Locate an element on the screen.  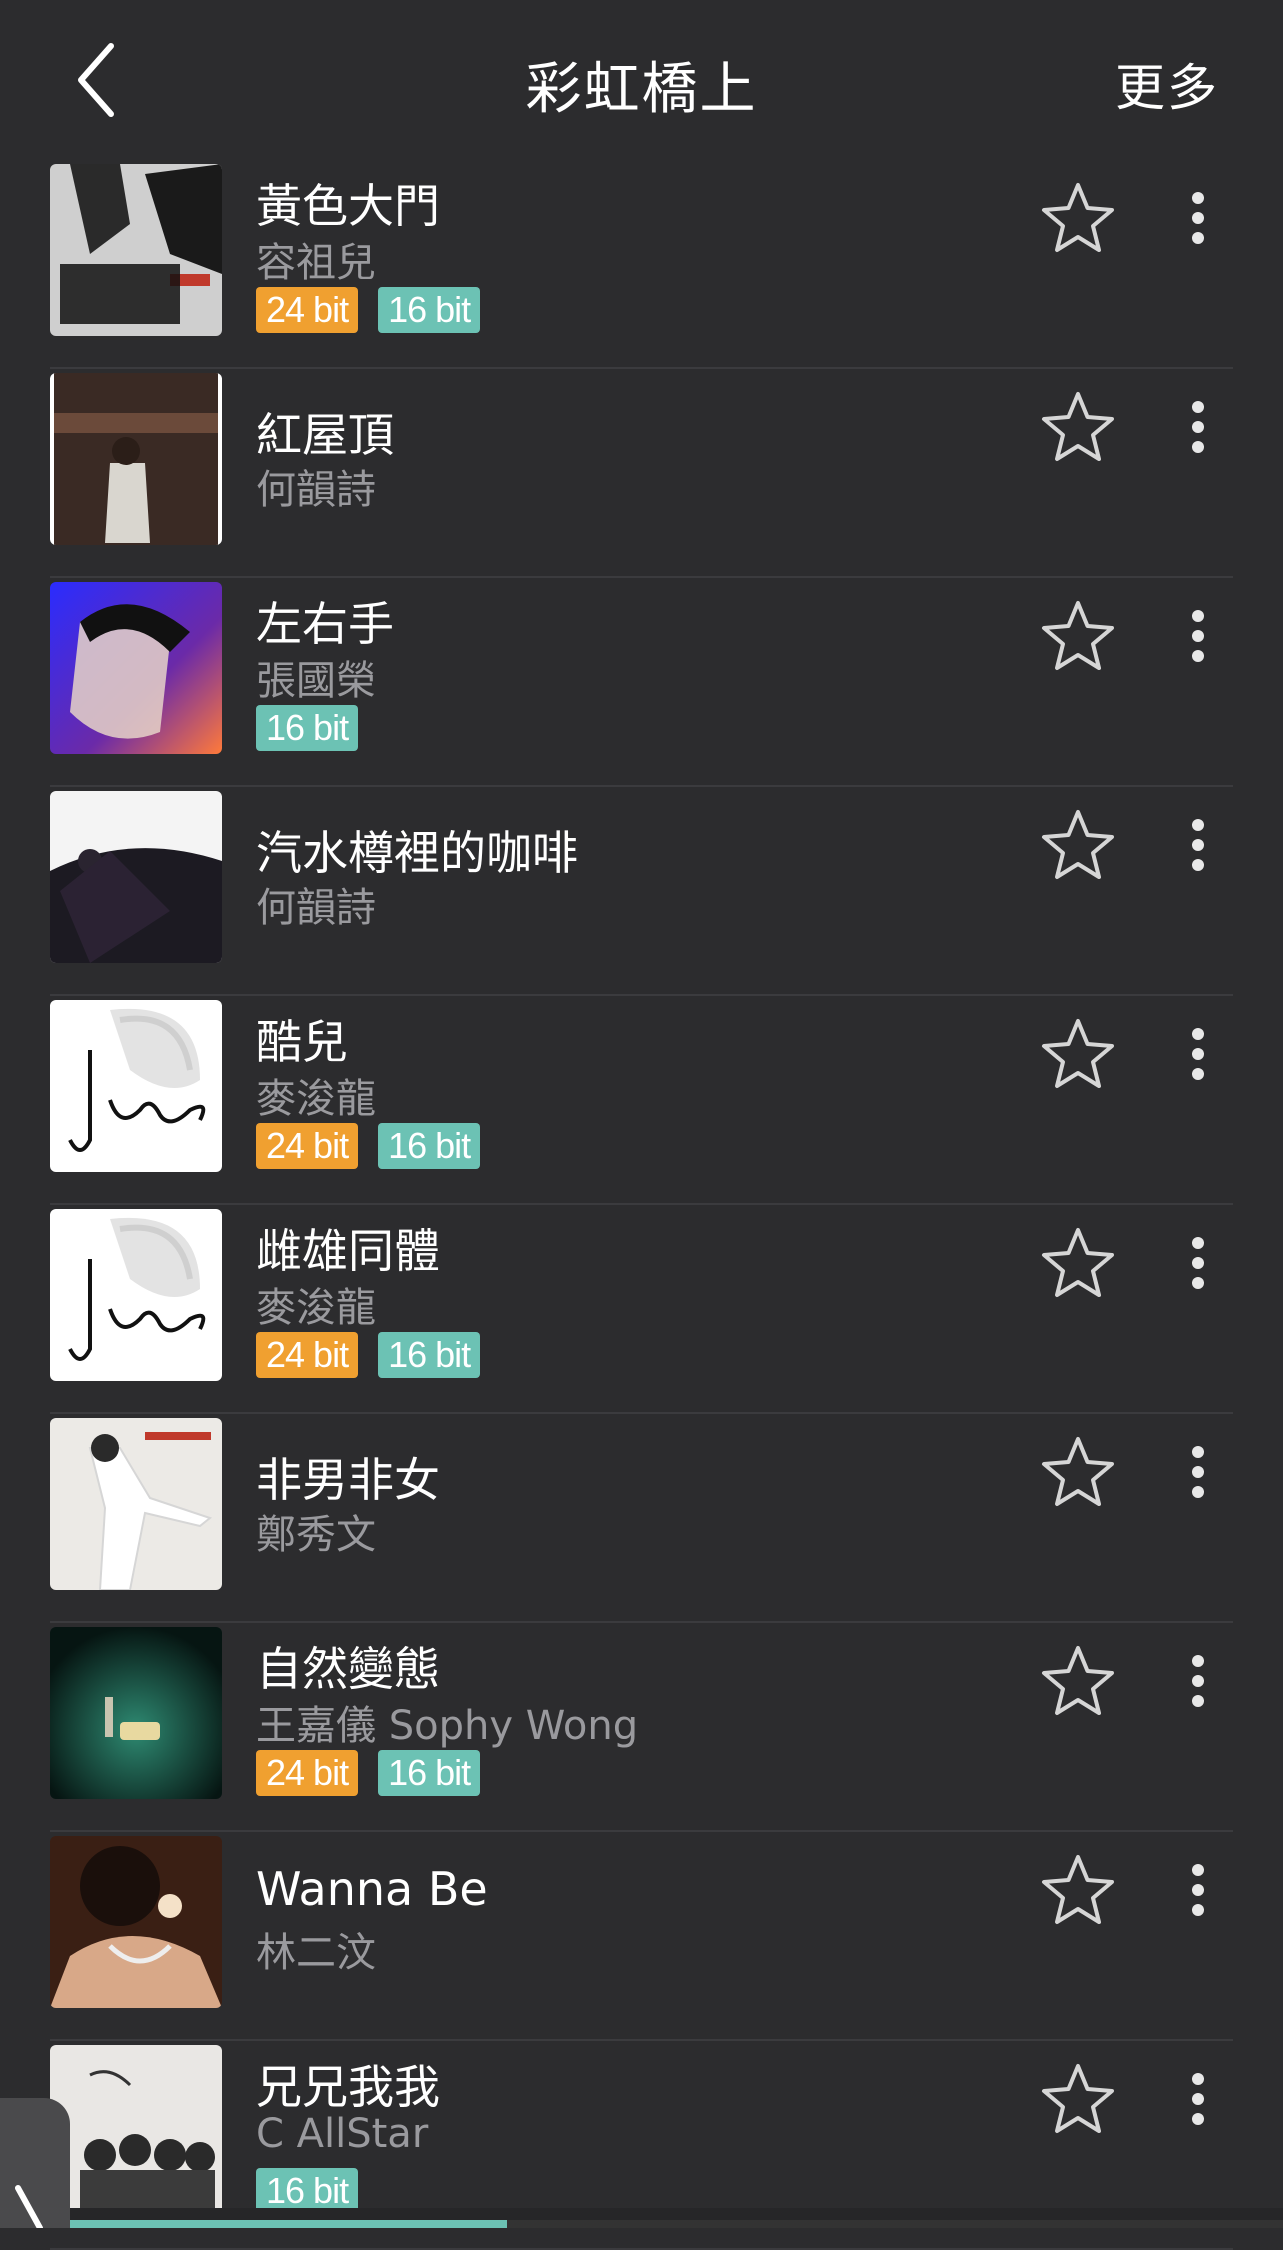
song-row: 非男非女 鄭秀文 is located at coordinates (641, 1518).